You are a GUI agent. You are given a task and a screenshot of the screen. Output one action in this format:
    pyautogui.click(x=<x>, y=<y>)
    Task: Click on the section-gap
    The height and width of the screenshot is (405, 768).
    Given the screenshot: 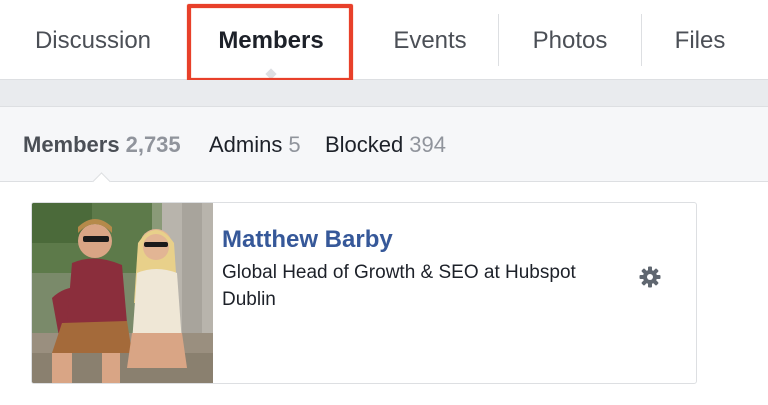 What is the action you would take?
    pyautogui.click(x=384, y=93)
    